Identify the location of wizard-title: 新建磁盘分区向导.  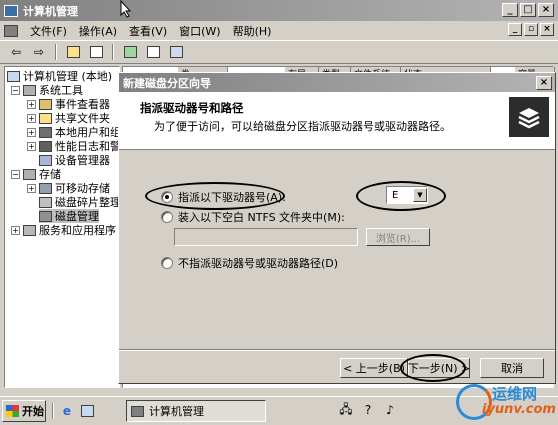
(167, 83).